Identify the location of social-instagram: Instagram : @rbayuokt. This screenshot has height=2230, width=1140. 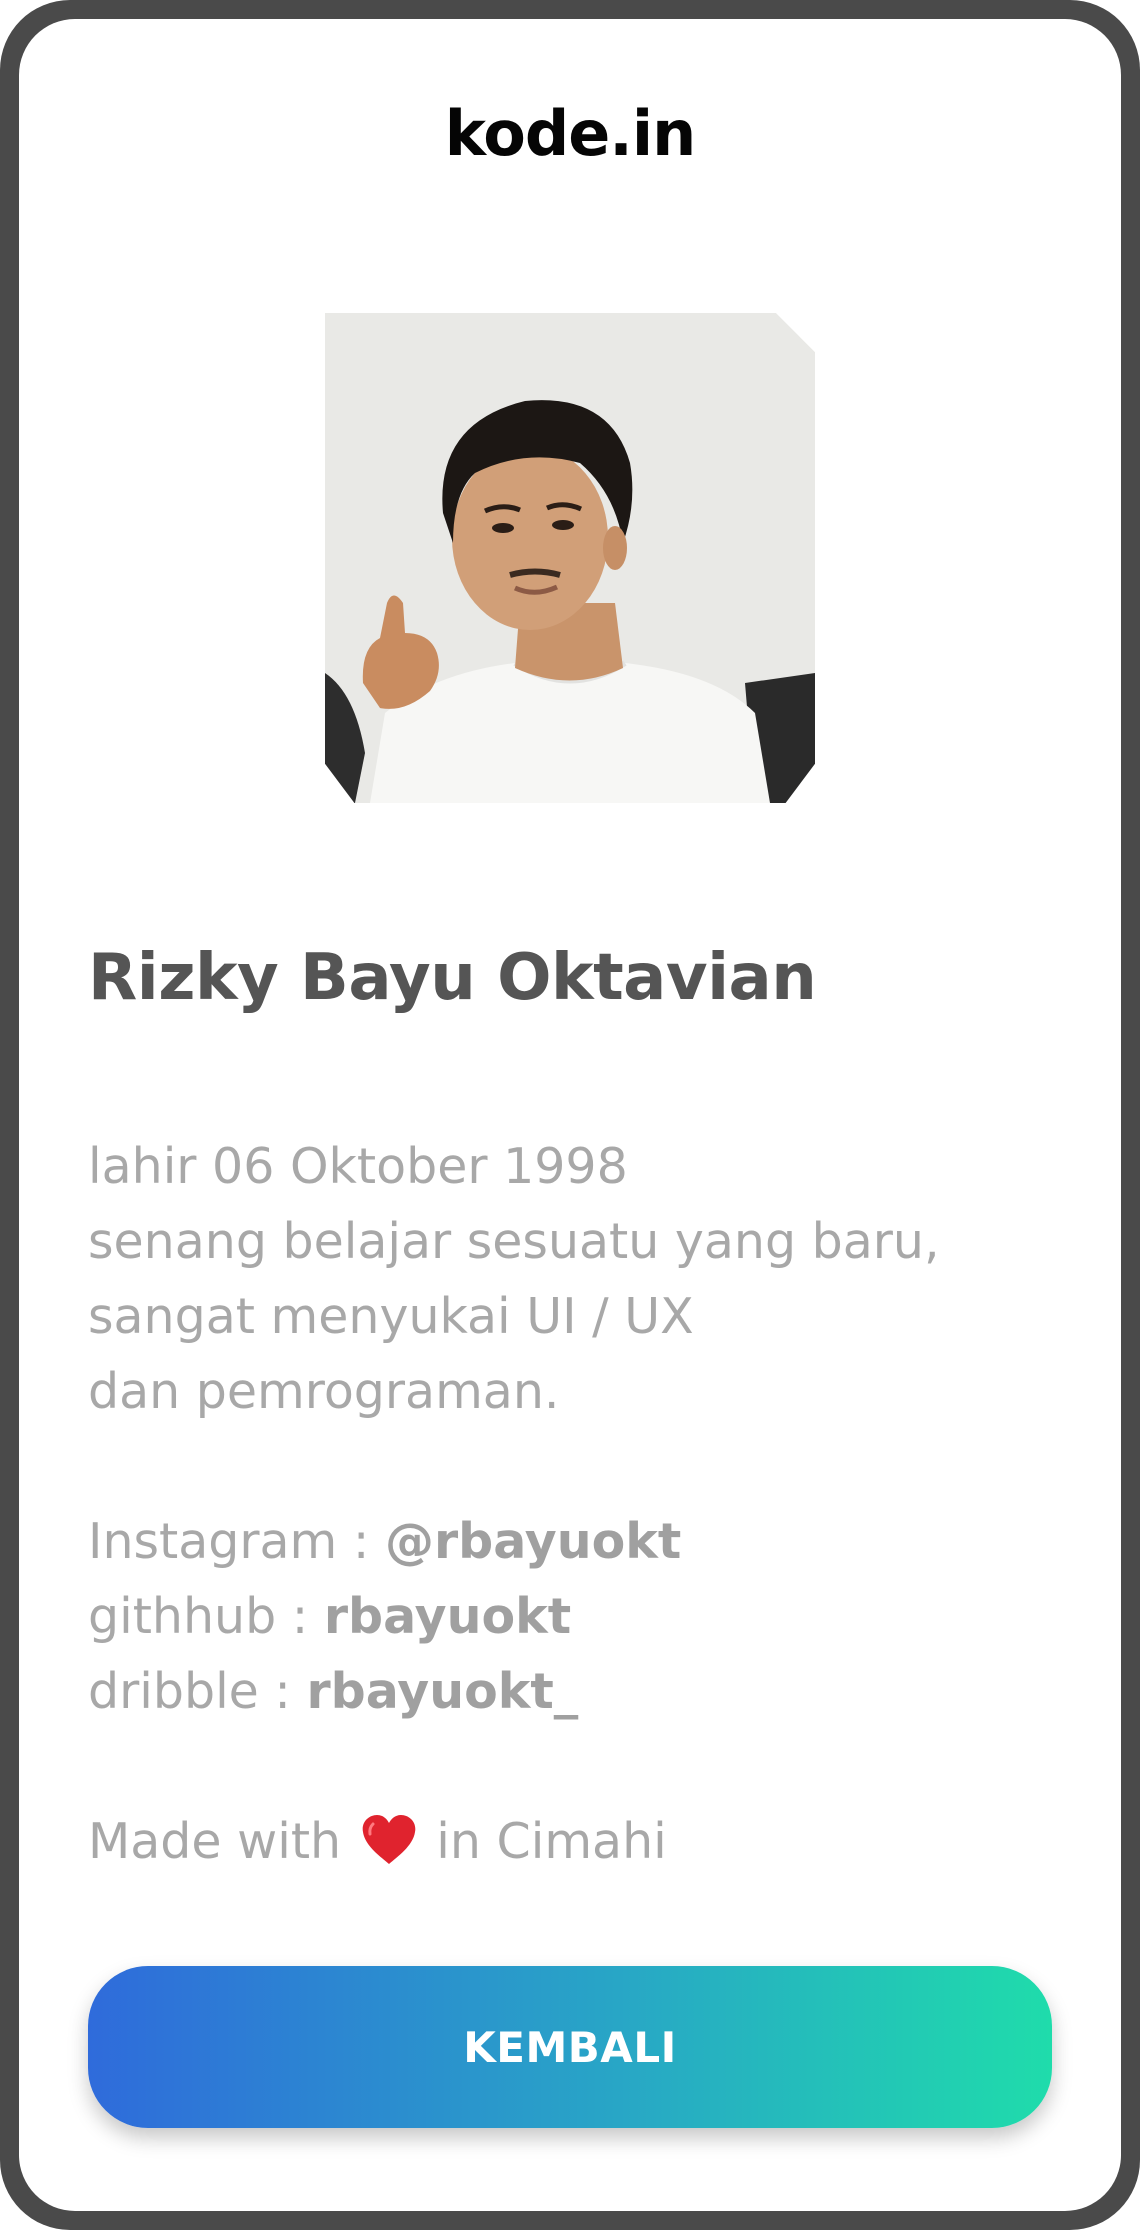
(588, 1541).